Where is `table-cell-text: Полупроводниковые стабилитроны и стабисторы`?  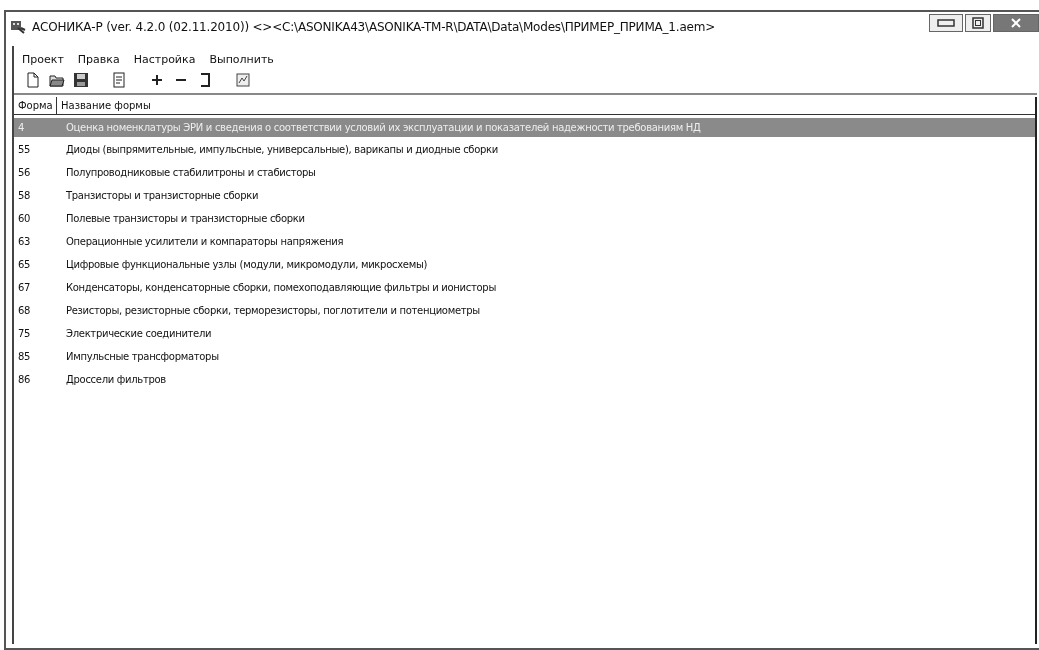 table-cell-text: Полупроводниковые стабилитроны и стабисторы is located at coordinates (191, 172).